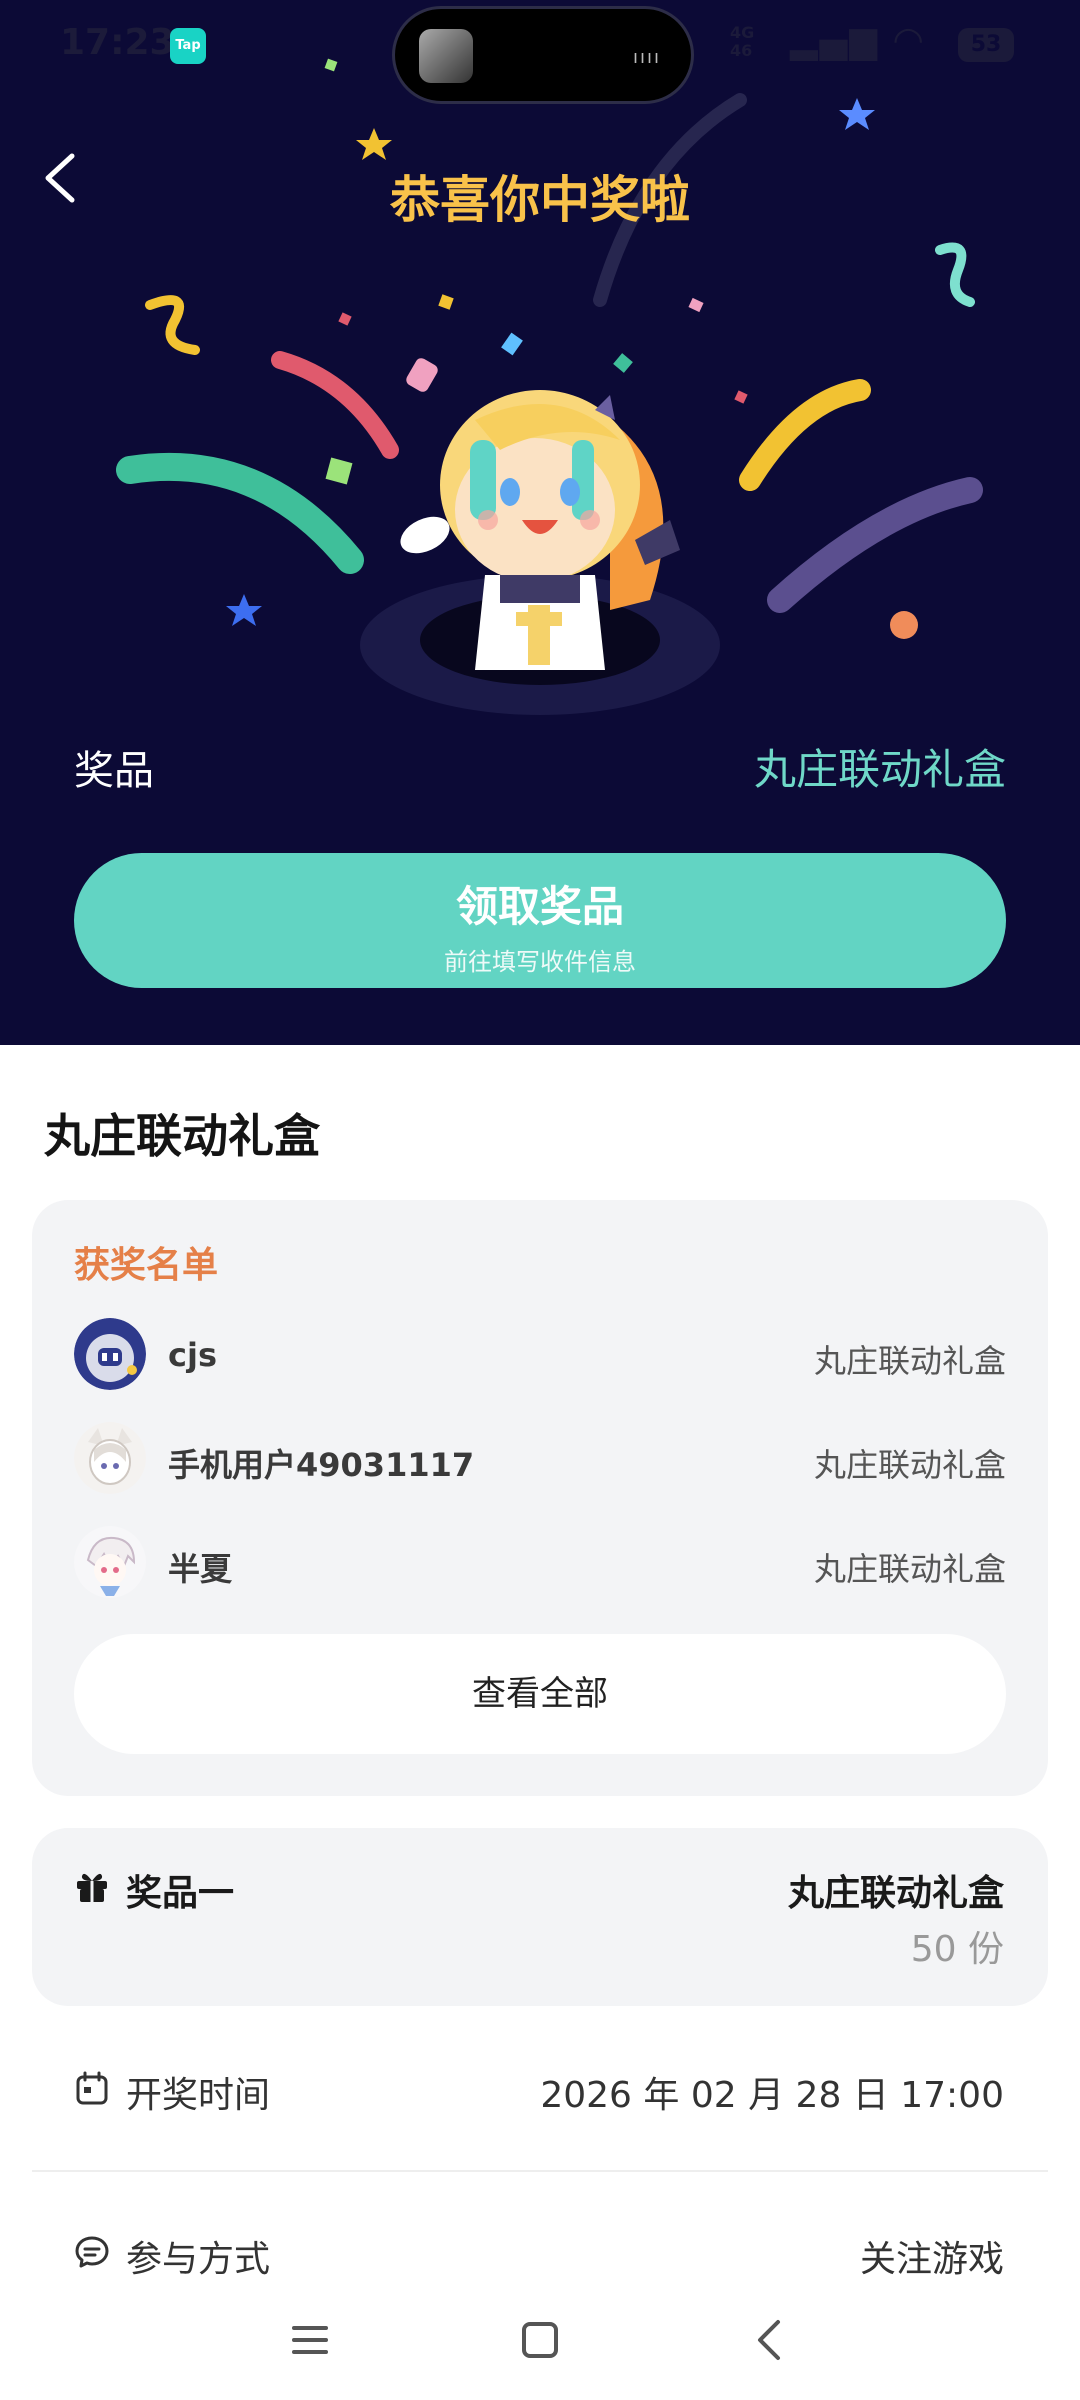 This screenshot has height=2400, width=1080. Describe the element at coordinates (92, 2088) in the screenshot. I see `calendar-icon` at that location.